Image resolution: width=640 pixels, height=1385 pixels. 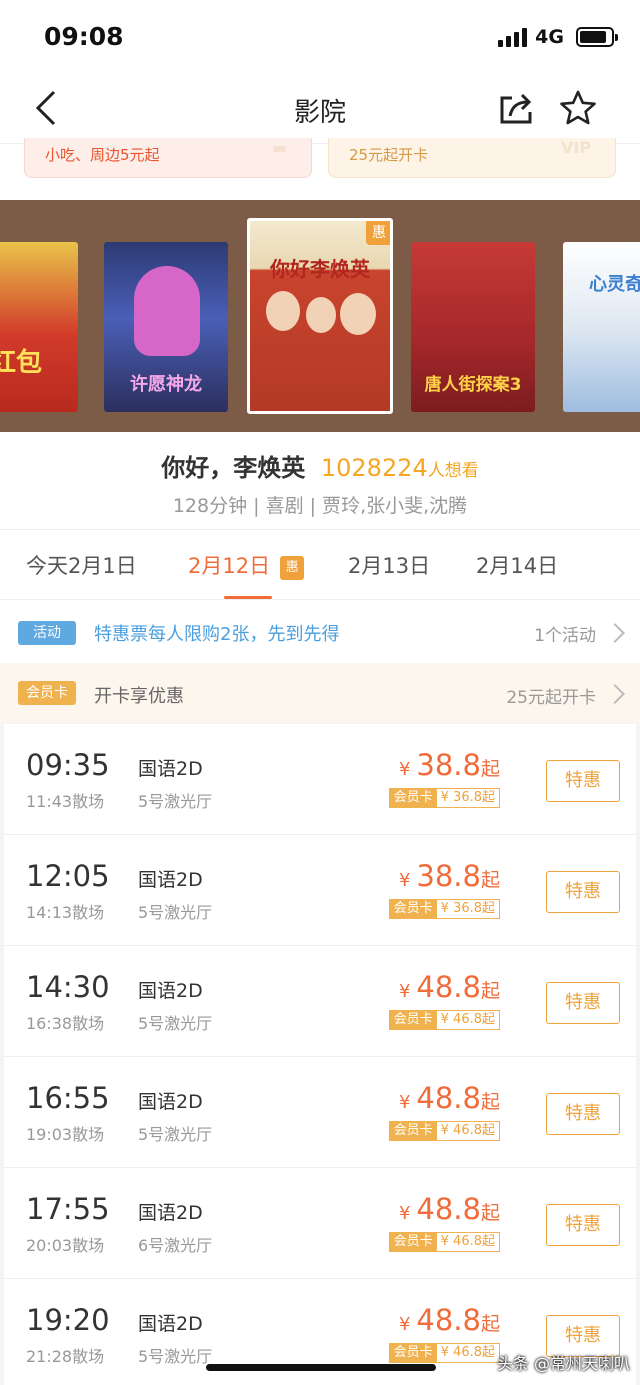 I want to click on network-type: 4G, so click(x=549, y=37).